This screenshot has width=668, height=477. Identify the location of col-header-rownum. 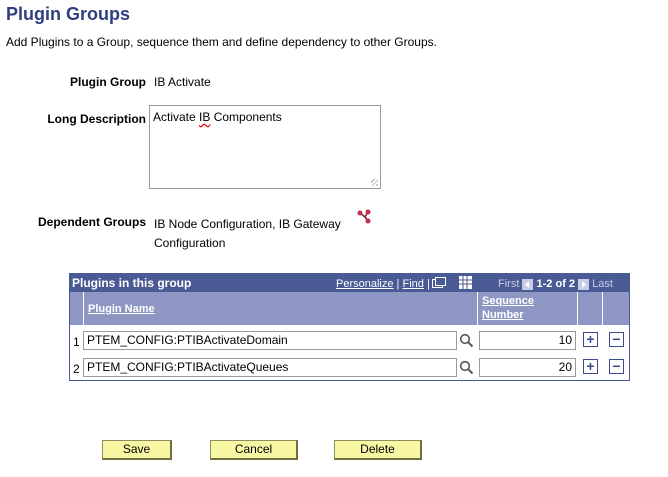
(77, 308).